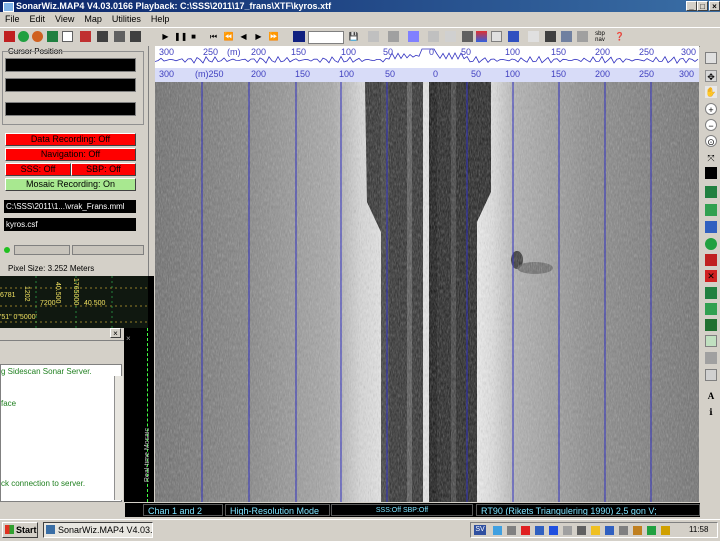 The width and height of the screenshot is (720, 541). What do you see at coordinates (102, 36) in the screenshot?
I see `crosshair-icon` at bounding box center [102, 36].